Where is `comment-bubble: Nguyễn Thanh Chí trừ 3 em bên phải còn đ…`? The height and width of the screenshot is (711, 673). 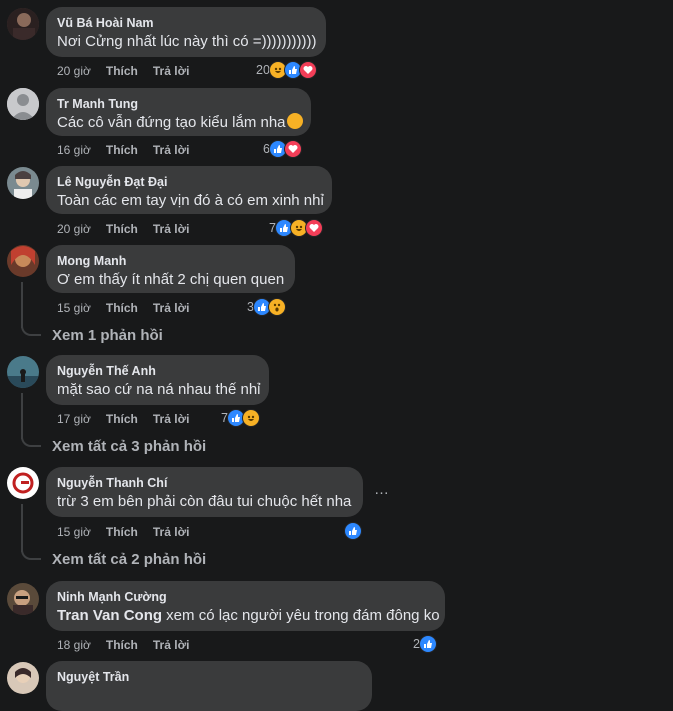 comment-bubble: Nguyễn Thanh Chí trừ 3 em bên phải còn đ… is located at coordinates (204, 492).